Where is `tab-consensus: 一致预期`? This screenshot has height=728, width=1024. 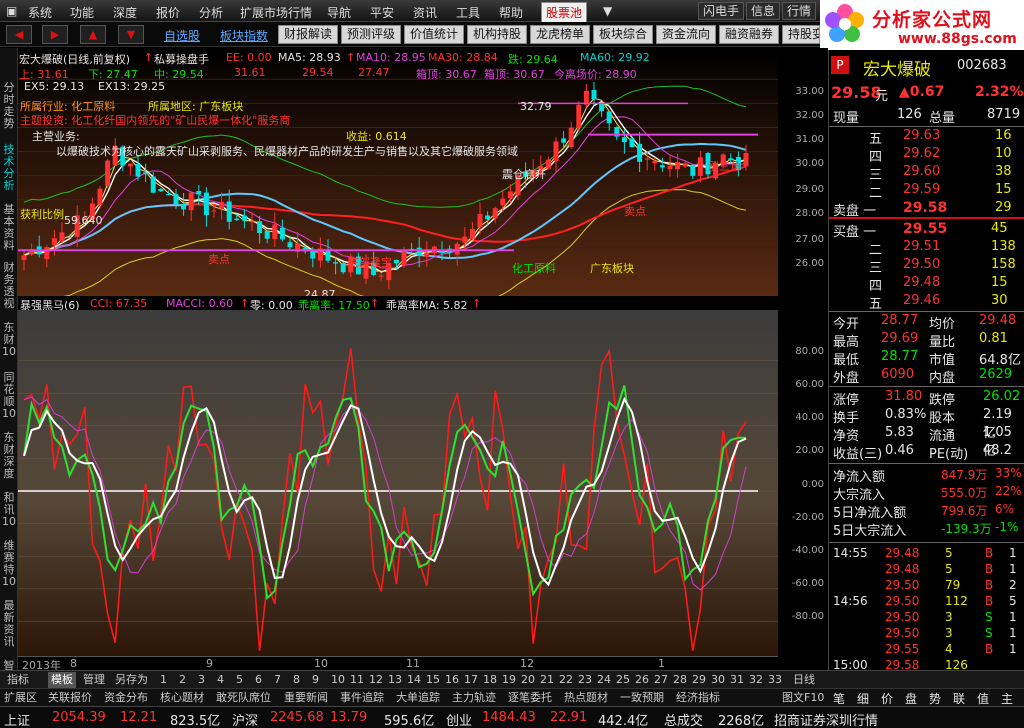
tab-consensus: 一致预期 is located at coordinates (642, 697).